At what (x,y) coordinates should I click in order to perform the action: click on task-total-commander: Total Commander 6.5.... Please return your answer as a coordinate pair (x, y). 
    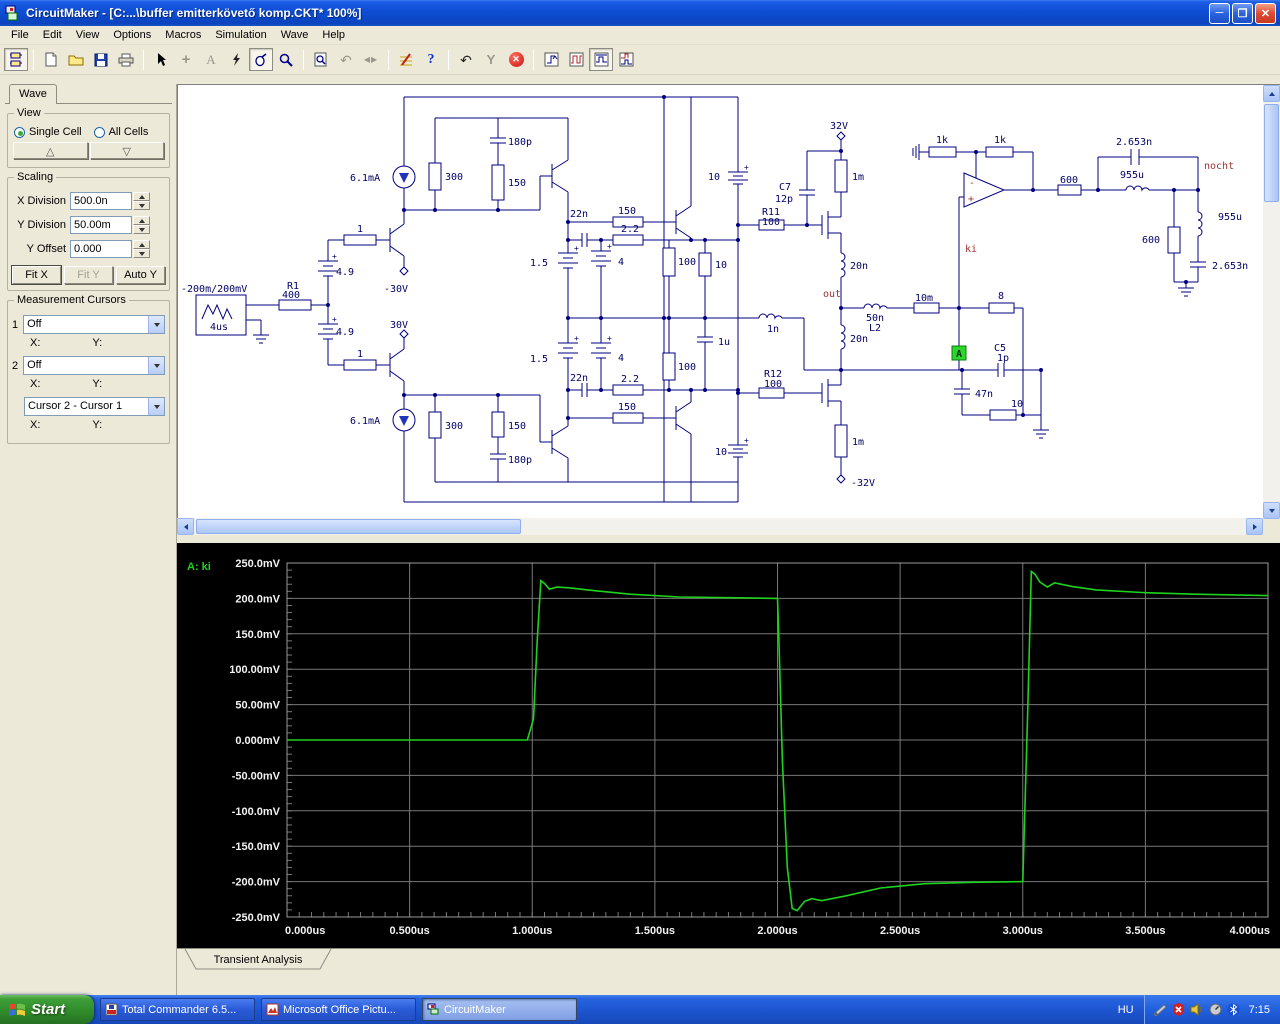
    Looking at the image, I should click on (177, 1009).